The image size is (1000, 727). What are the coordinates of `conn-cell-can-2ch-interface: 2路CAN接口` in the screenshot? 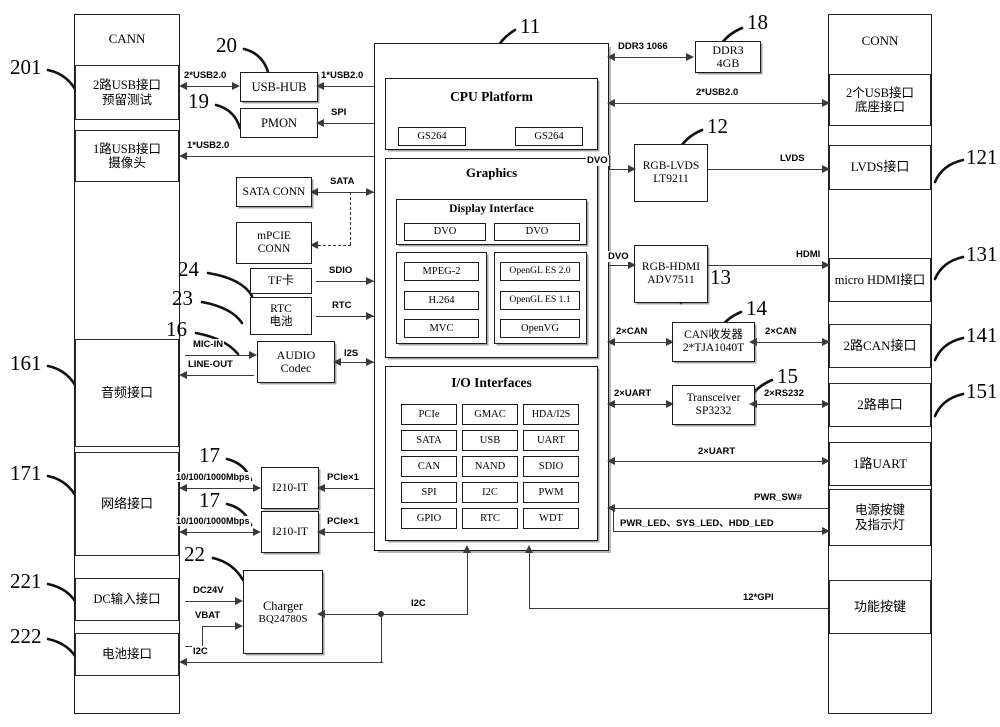 It's located at (880, 346).